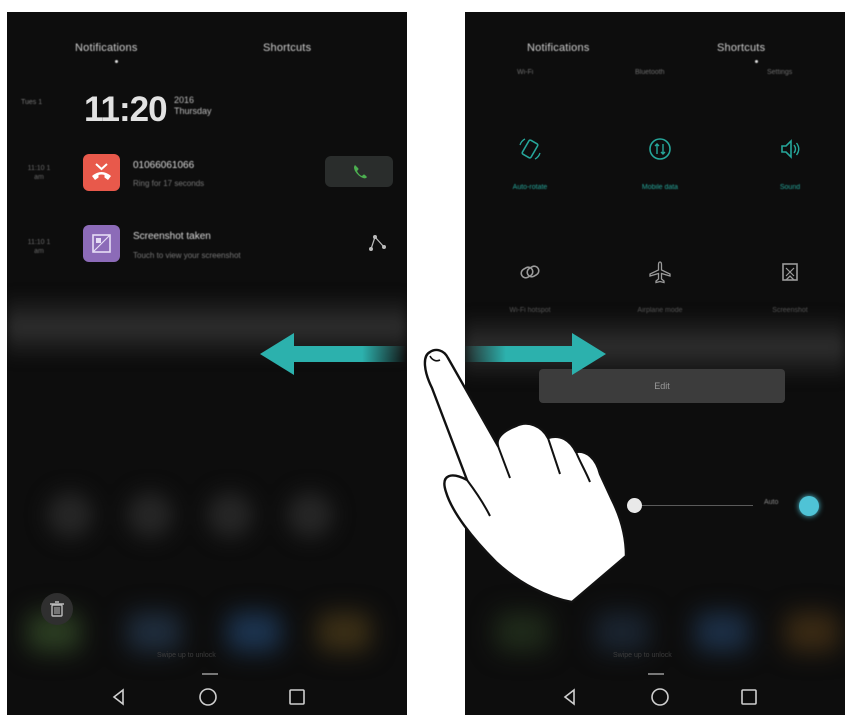  Describe the element at coordinates (662, 386) in the screenshot. I see `edit-button: Edit` at that location.